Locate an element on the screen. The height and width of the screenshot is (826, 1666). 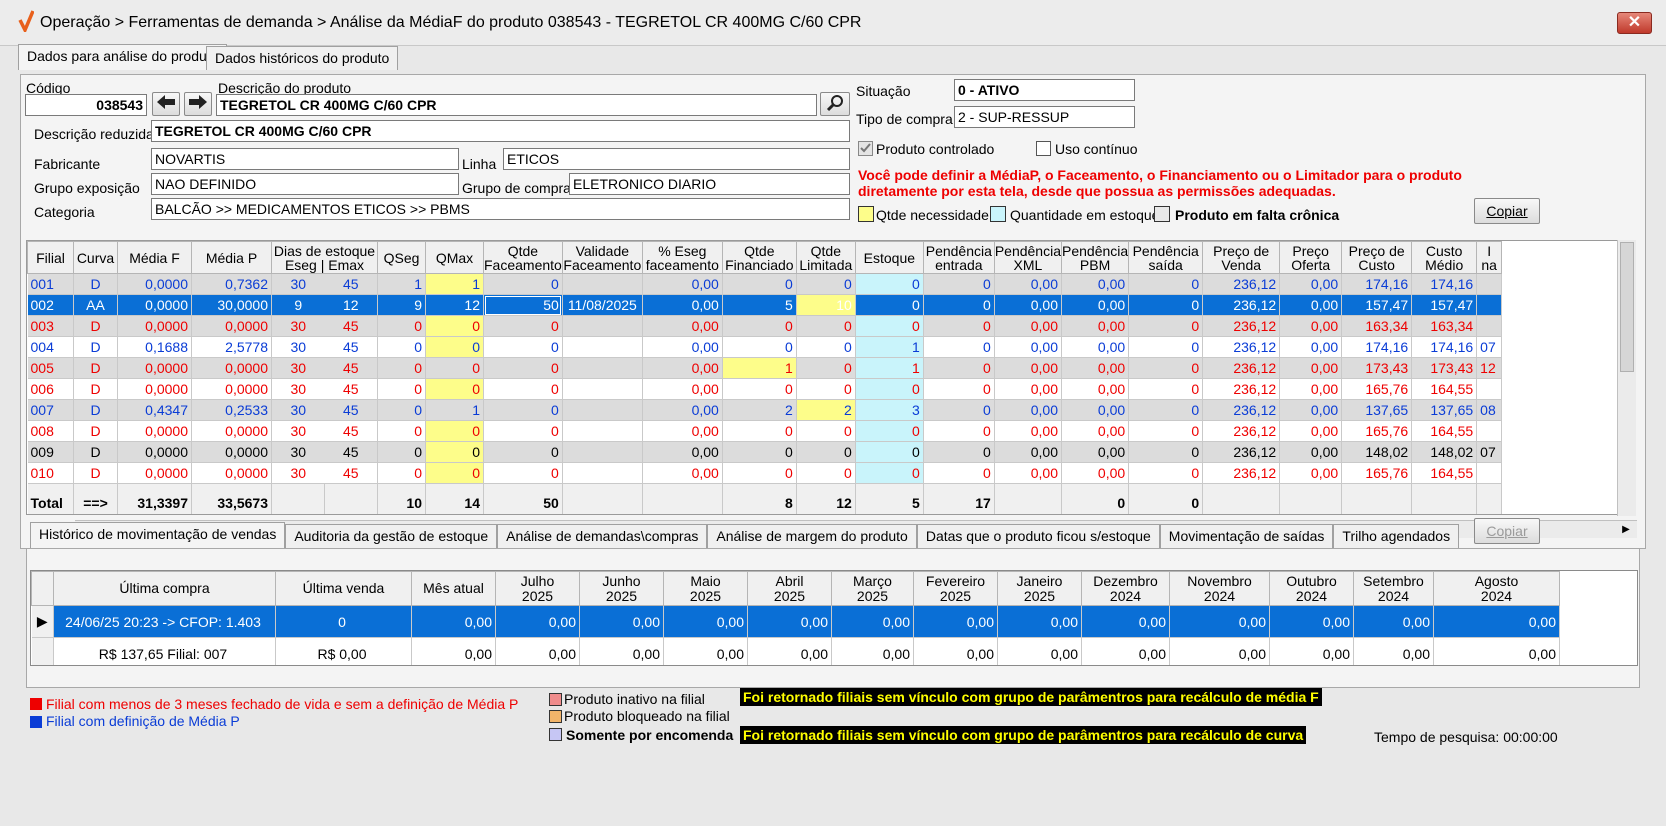
tab-analise-margem: Análise de margem do produto is located at coordinates (812, 536).